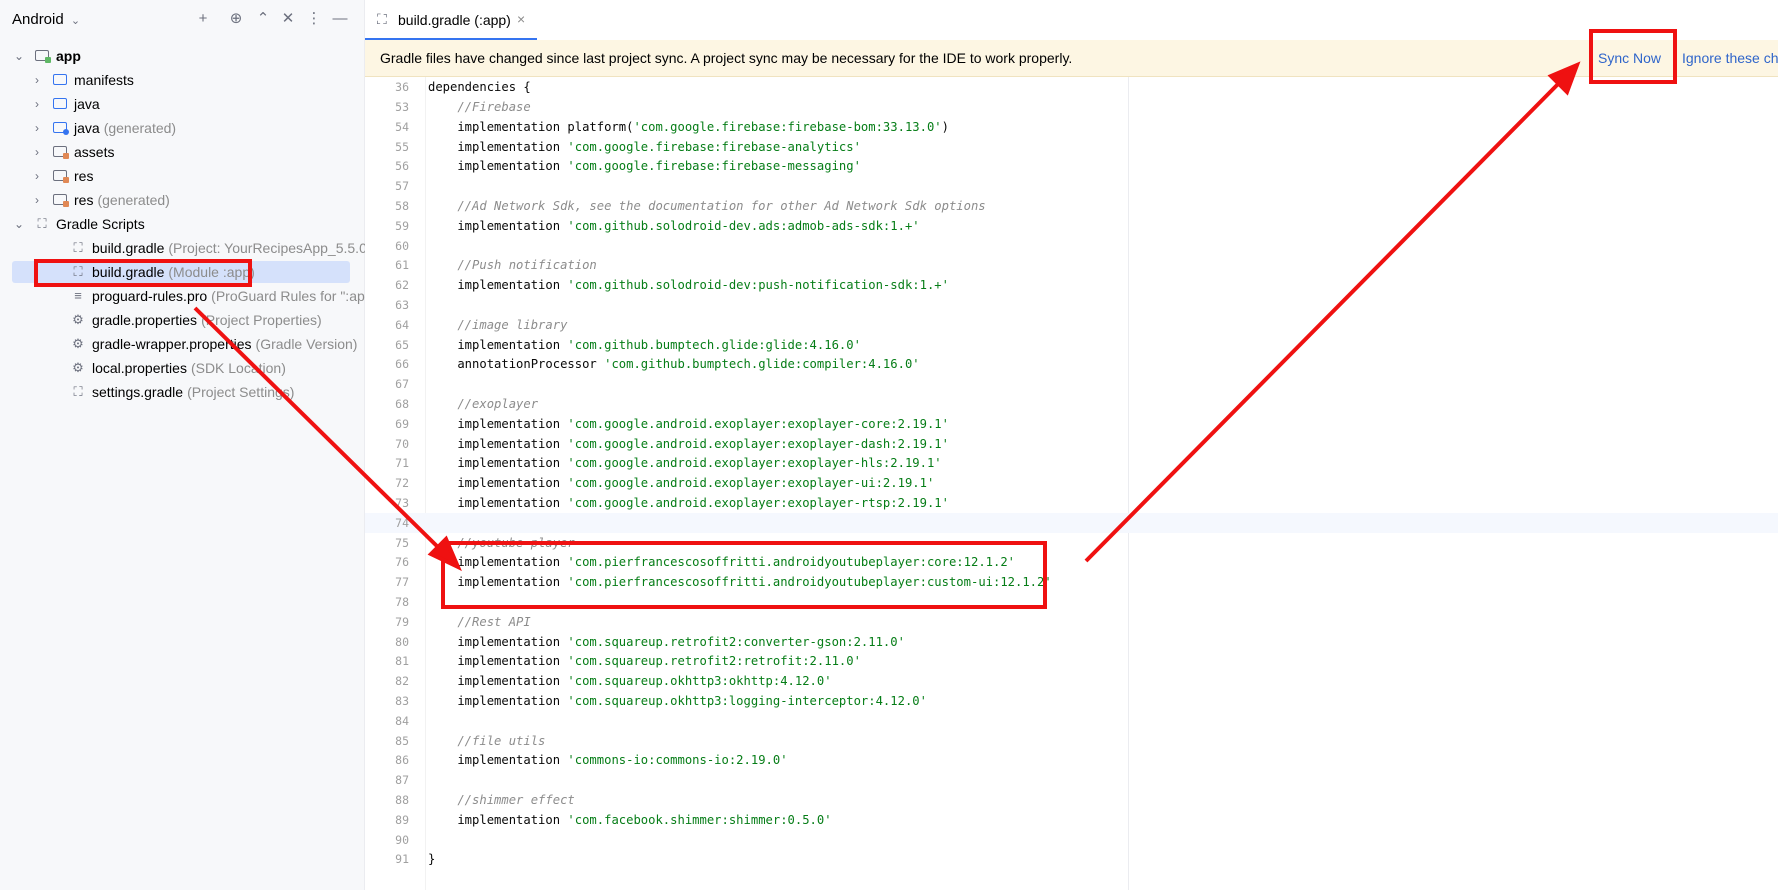  What do you see at coordinates (402, 404) in the screenshot?
I see `line-number: 68` at bounding box center [402, 404].